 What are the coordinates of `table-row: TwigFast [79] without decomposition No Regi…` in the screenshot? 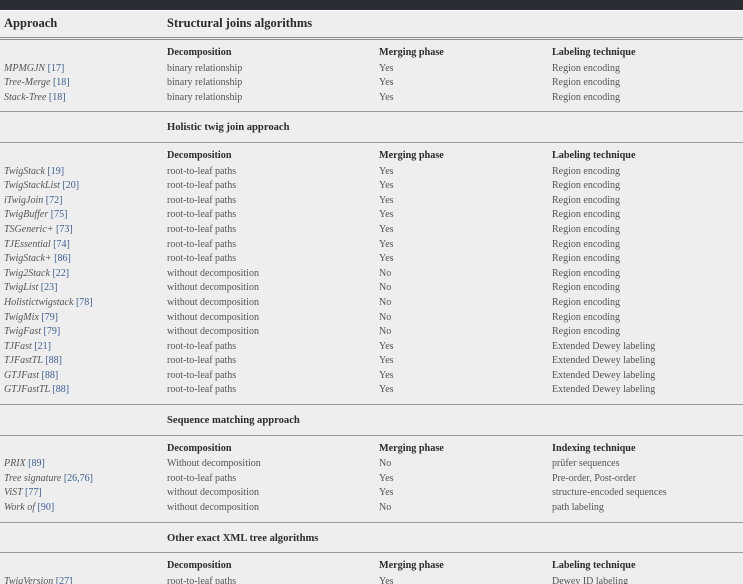 It's located at (371, 332).